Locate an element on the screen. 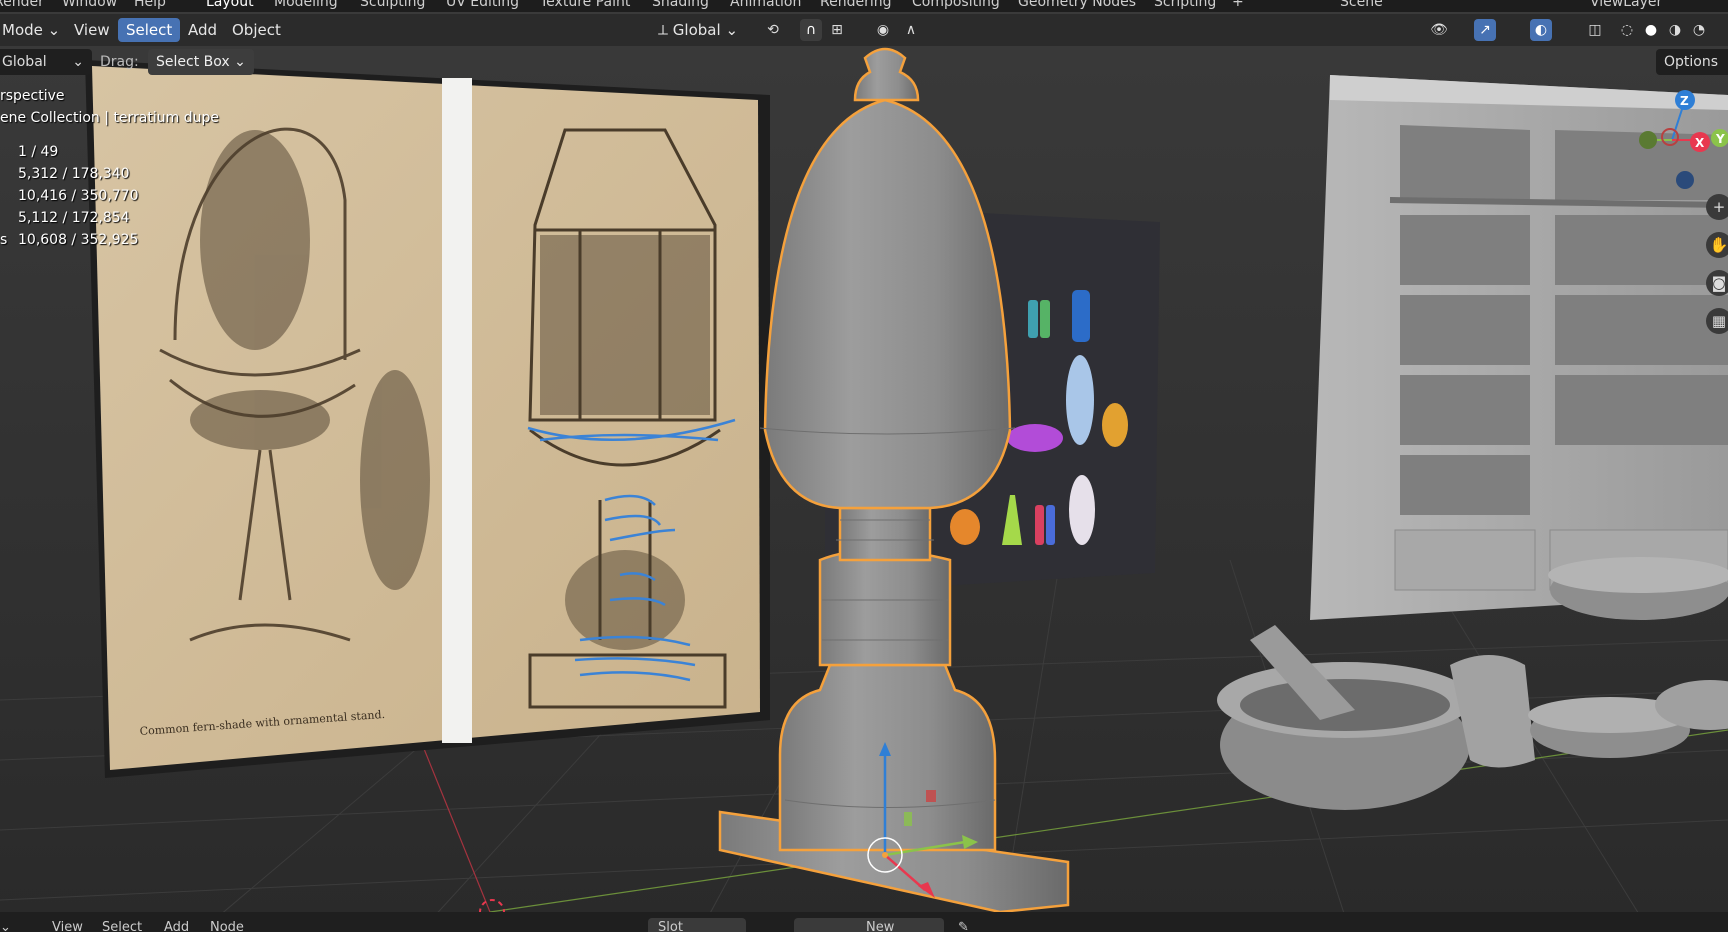 The height and width of the screenshot is (932, 1728). shading-rendered-icon: ◔ is located at coordinates (1699, 30).